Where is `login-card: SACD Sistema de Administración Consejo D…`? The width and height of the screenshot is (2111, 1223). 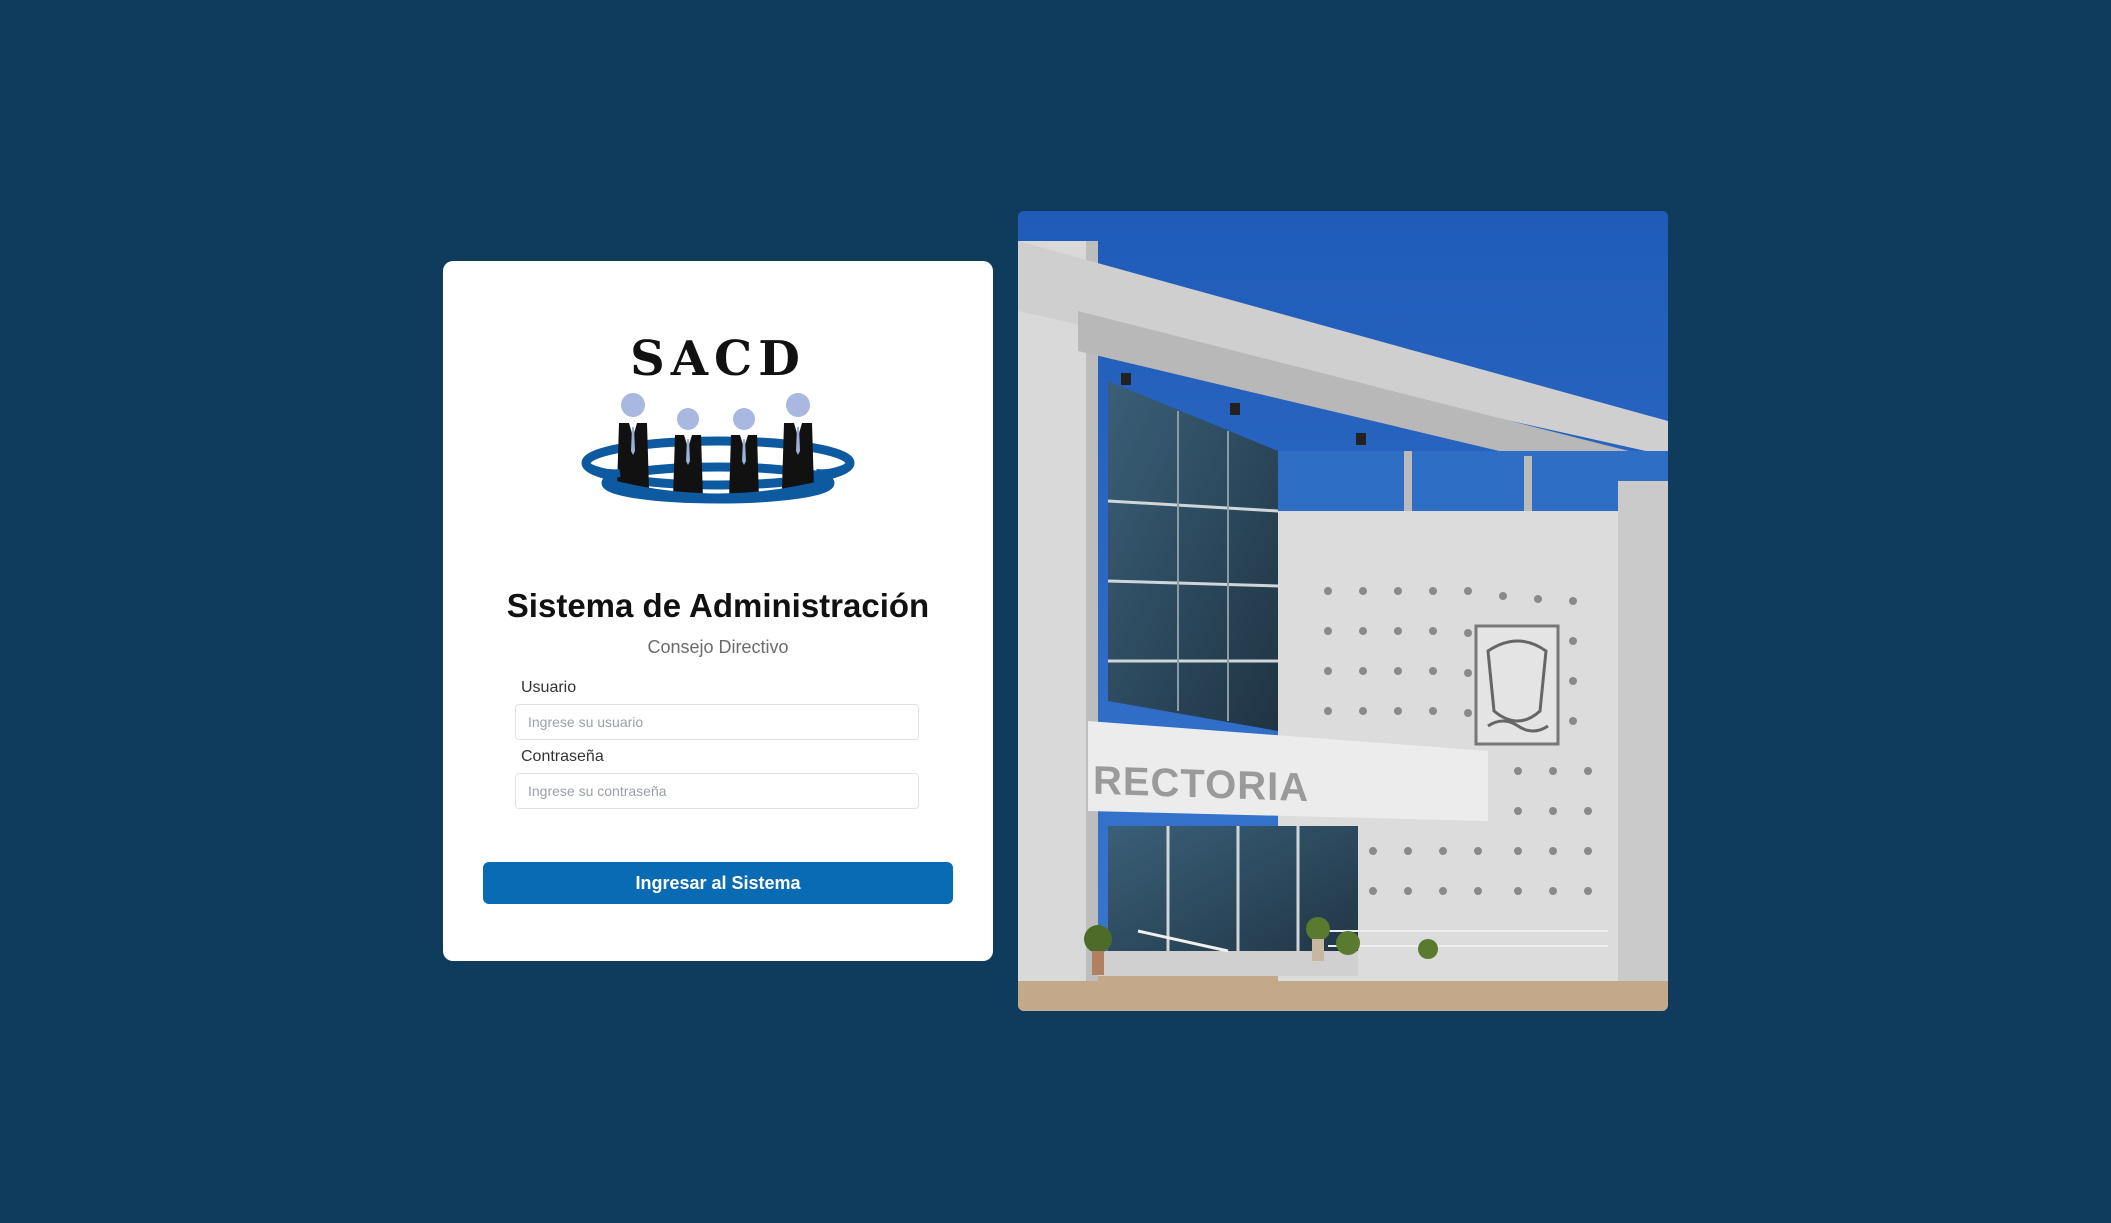 login-card: SACD Sistema de Administración Consejo D… is located at coordinates (718, 611).